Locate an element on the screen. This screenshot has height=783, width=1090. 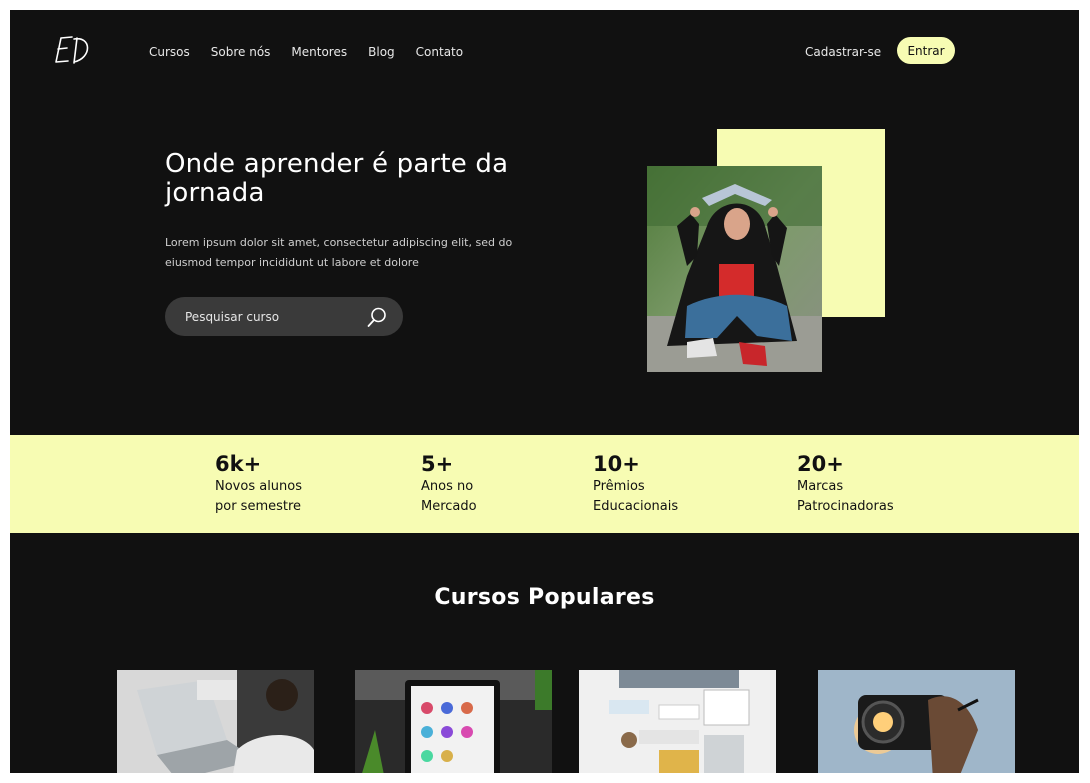
course-card-desk is located at coordinates (677, 721).